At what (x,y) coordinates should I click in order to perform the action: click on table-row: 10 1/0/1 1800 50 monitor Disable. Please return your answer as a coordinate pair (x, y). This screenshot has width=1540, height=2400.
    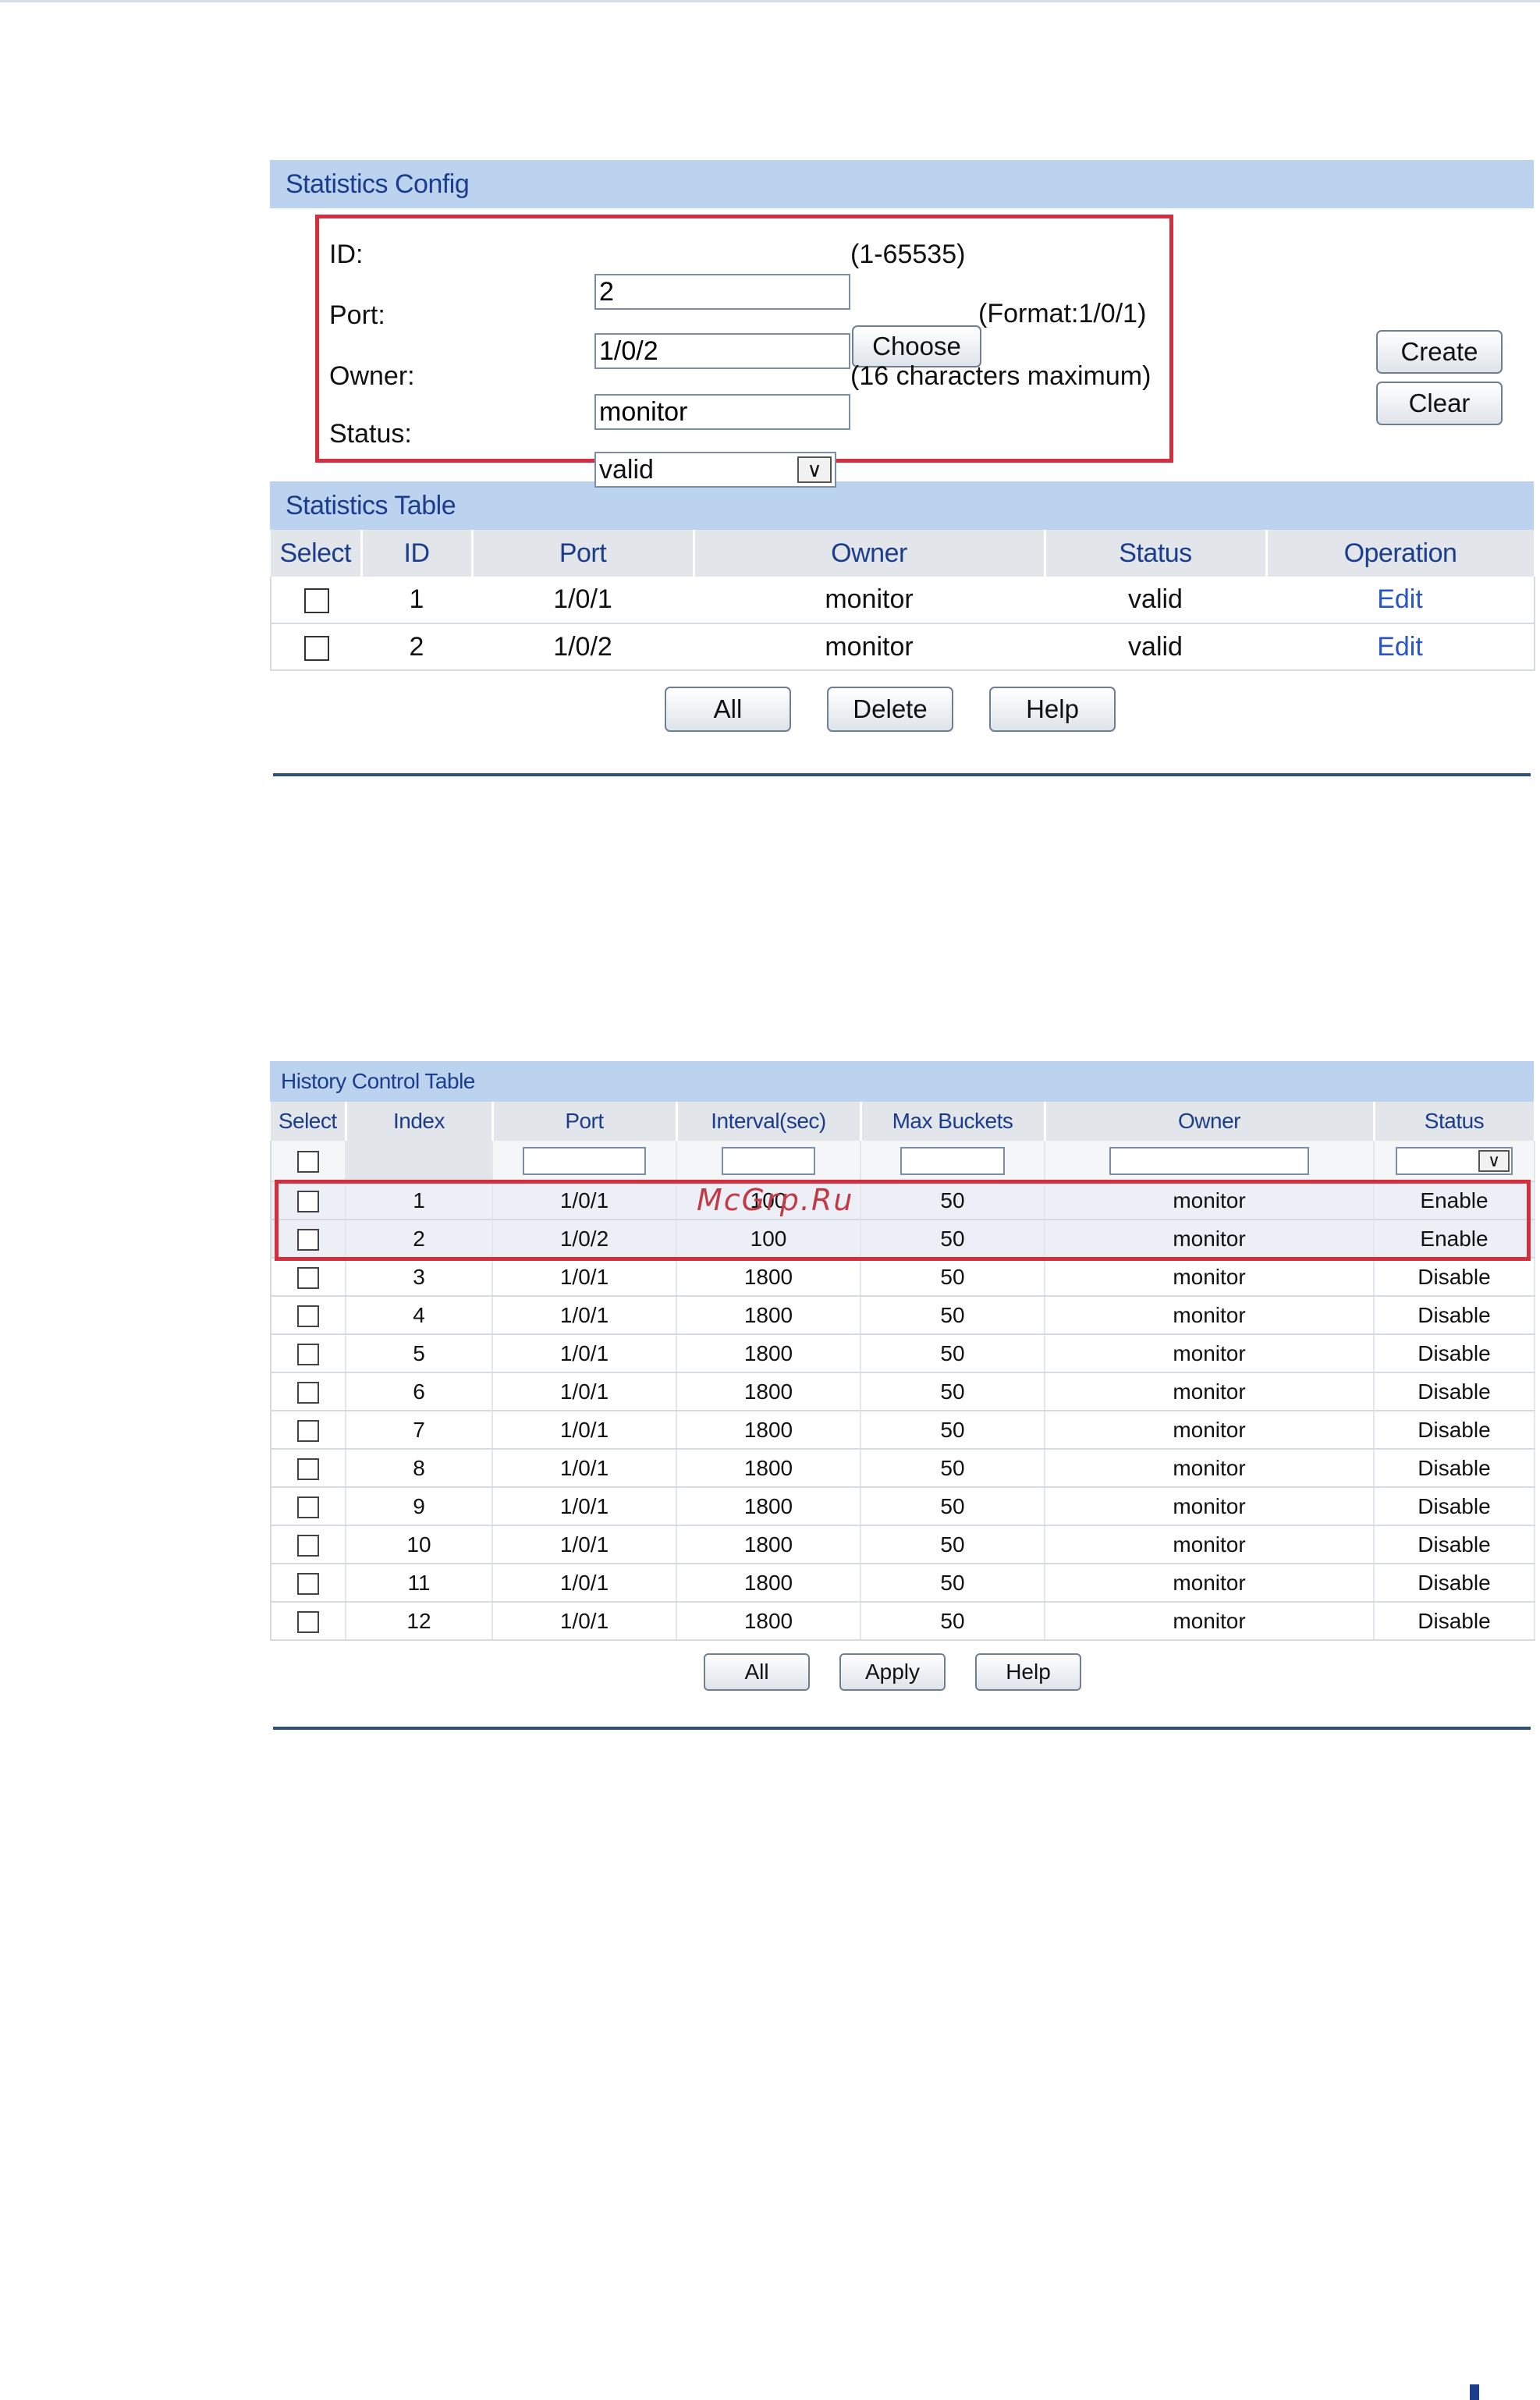
    Looking at the image, I should click on (902, 1544).